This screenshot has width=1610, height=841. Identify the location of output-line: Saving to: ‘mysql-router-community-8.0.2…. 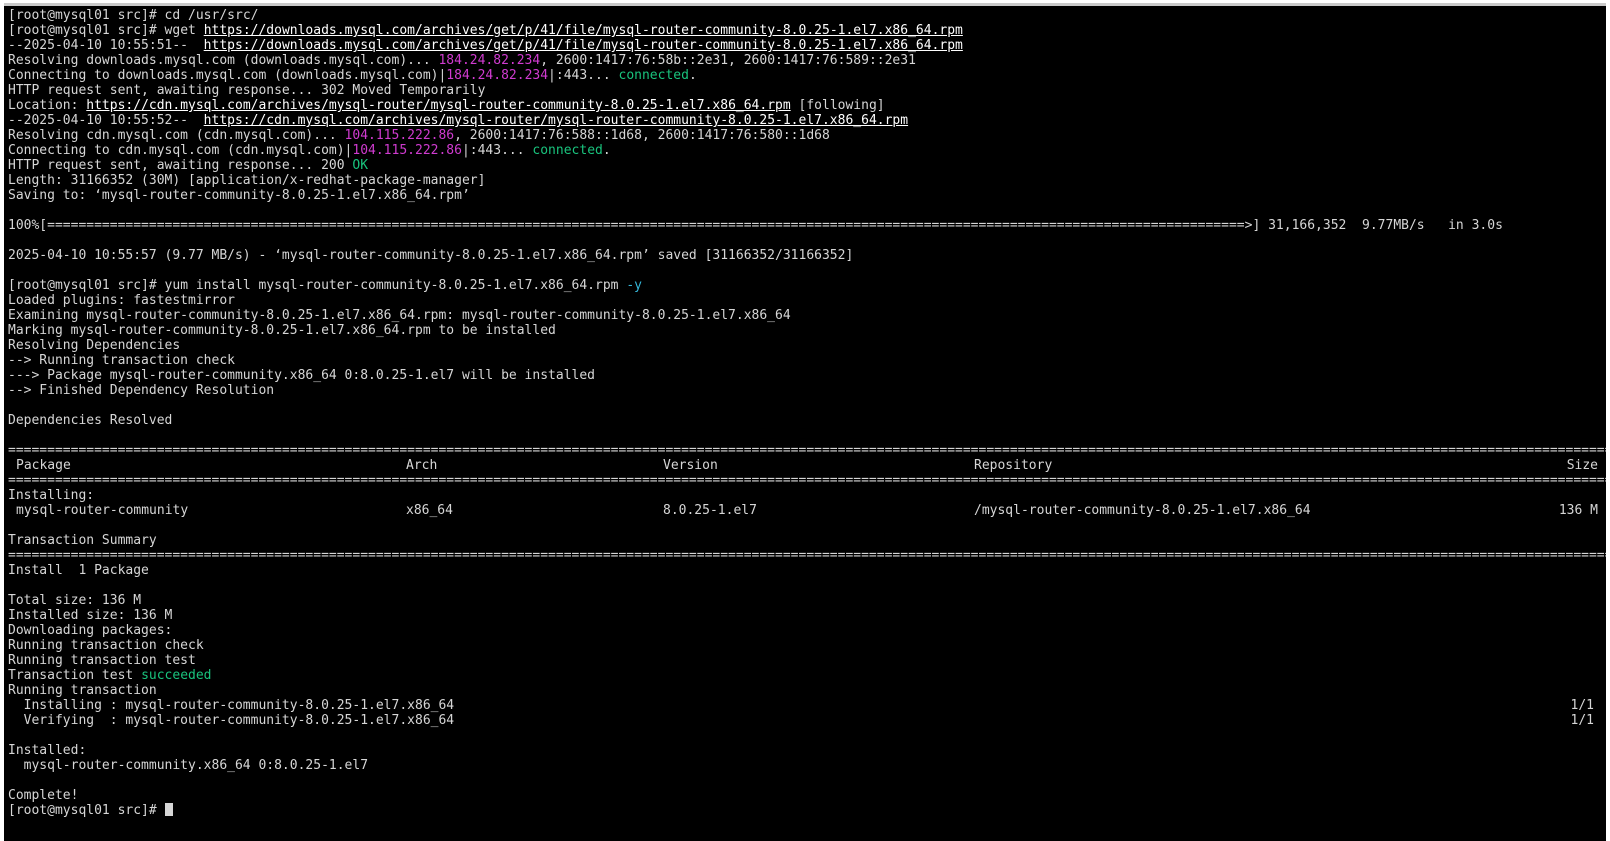
(239, 195).